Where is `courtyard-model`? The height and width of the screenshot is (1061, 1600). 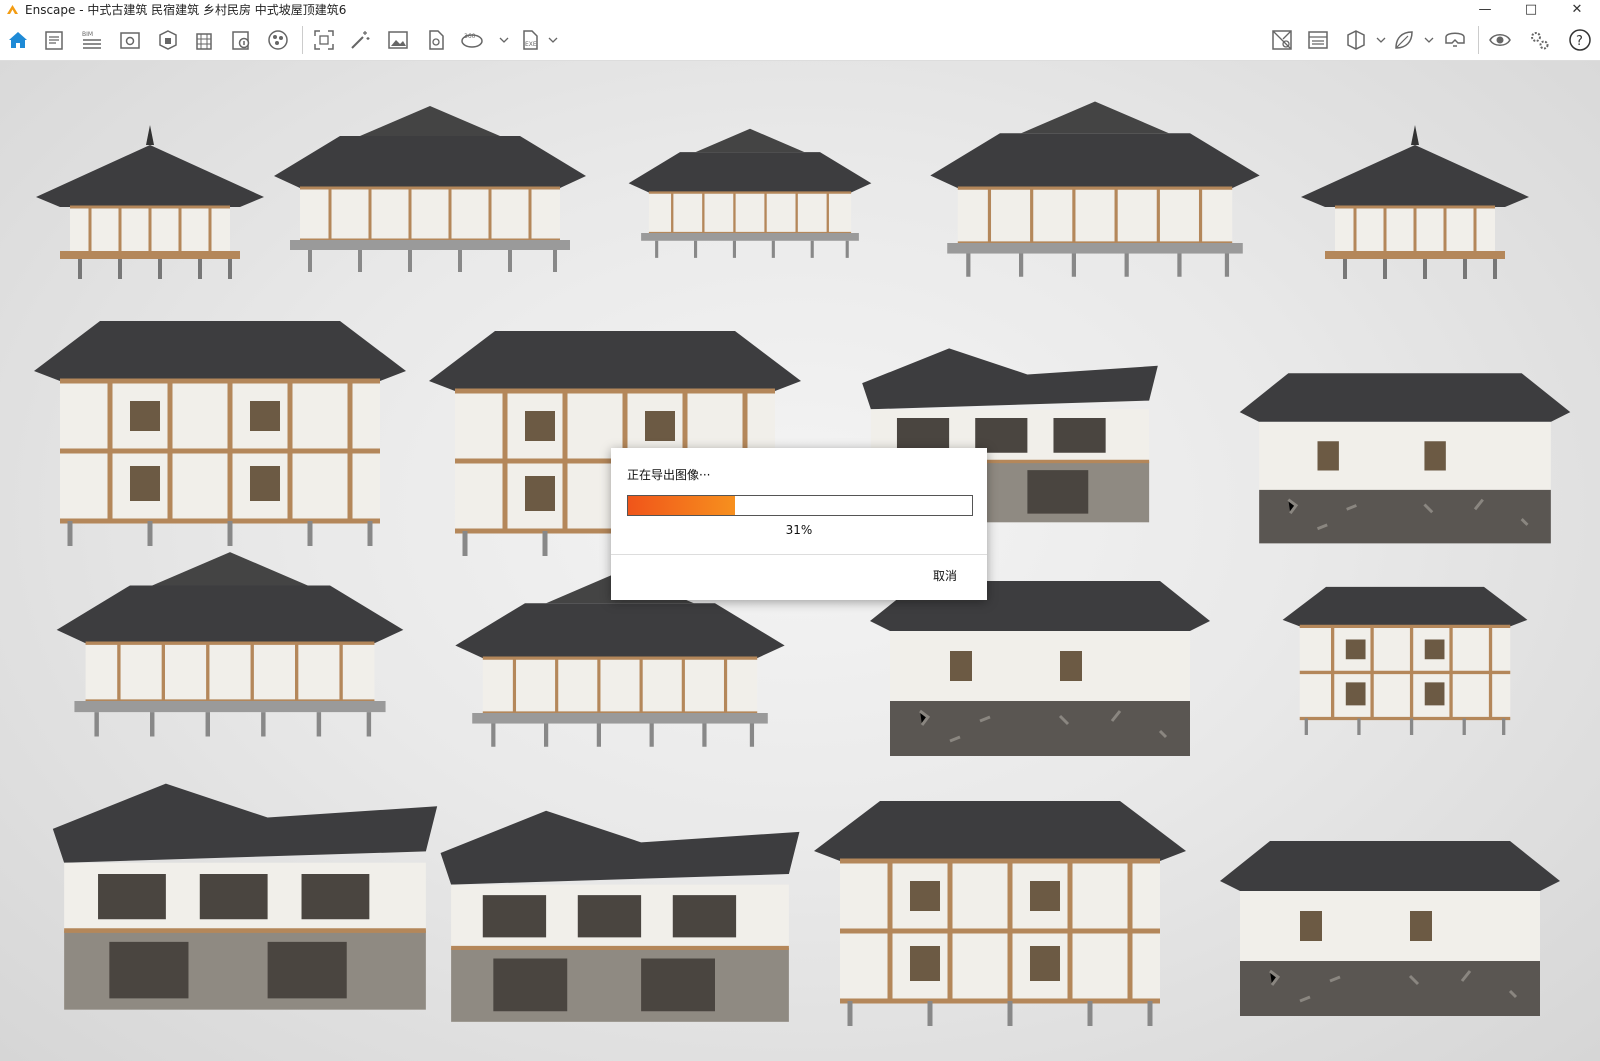
courtyard-model is located at coordinates (230, 644).